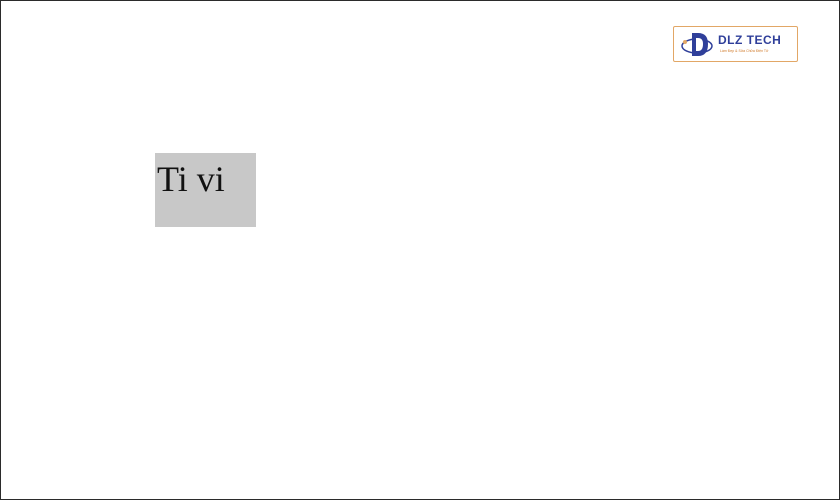  Describe the element at coordinates (697, 44) in the screenshot. I see `dlz-logo-mark-icon` at that location.